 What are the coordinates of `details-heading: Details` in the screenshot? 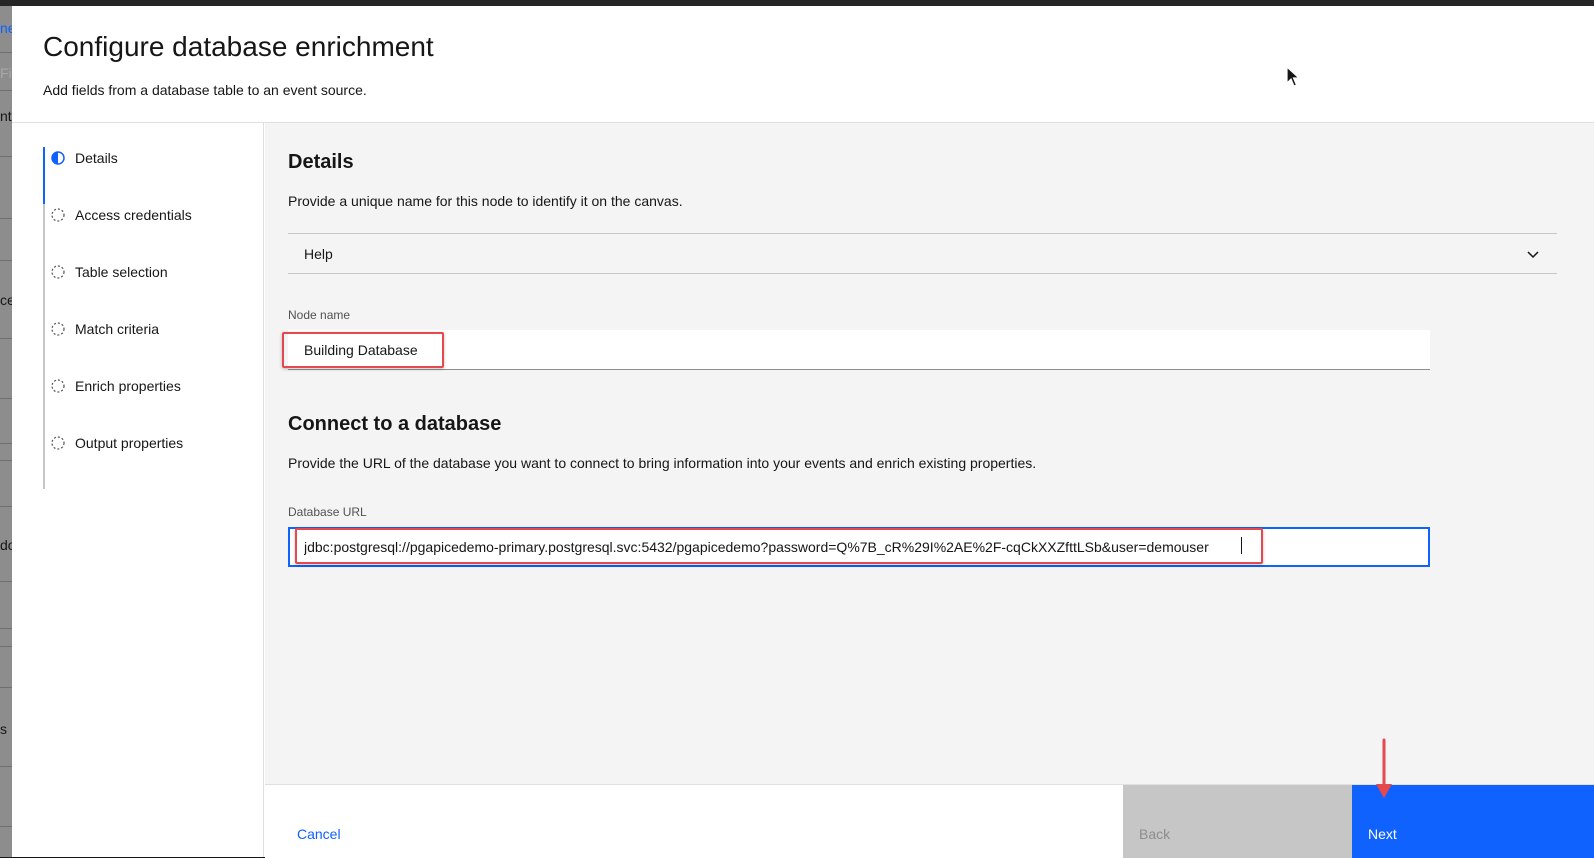 It's located at (321, 162).